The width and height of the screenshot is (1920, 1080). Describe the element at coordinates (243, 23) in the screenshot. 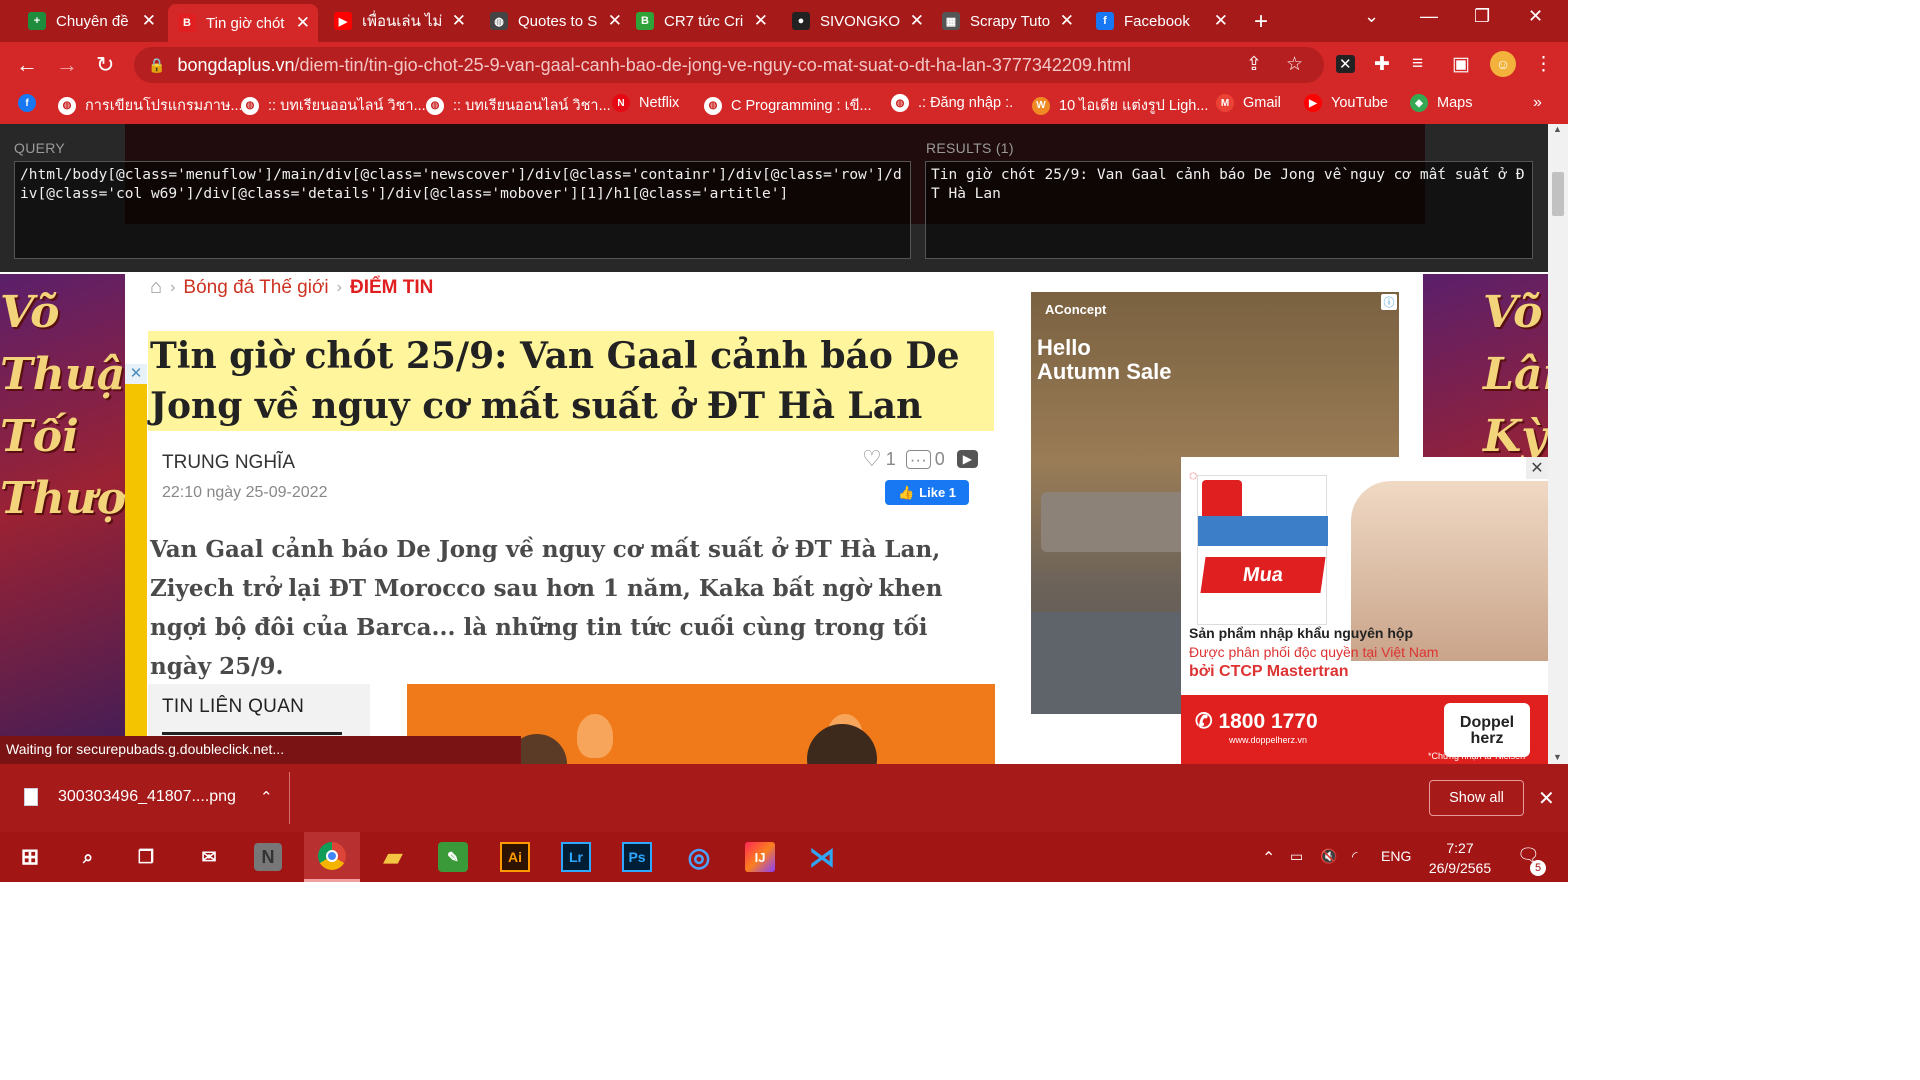

I see `browser-tab: B Tin giờ chót ✕` at that location.